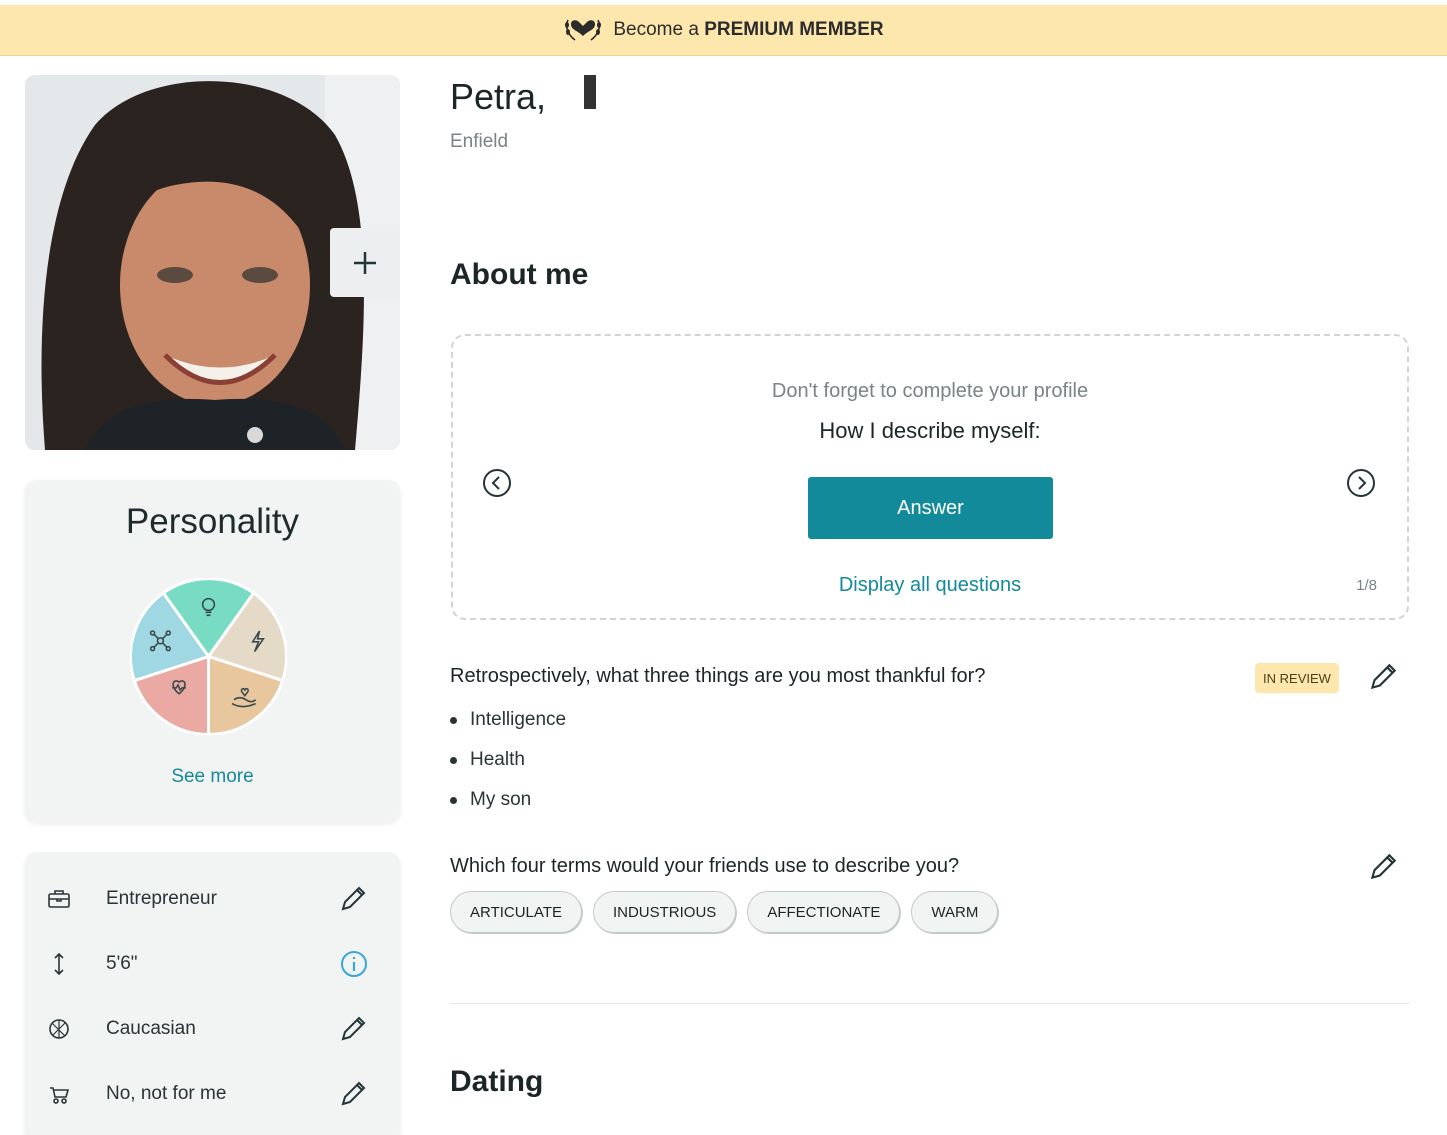 The height and width of the screenshot is (1135, 1447). Describe the element at coordinates (656, 29) in the screenshot. I see `banner-prefix: Become a` at that location.